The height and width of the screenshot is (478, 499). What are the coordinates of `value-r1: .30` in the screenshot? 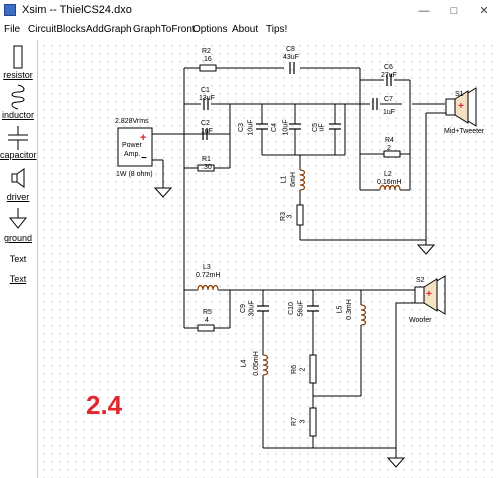 It's located at (207, 167).